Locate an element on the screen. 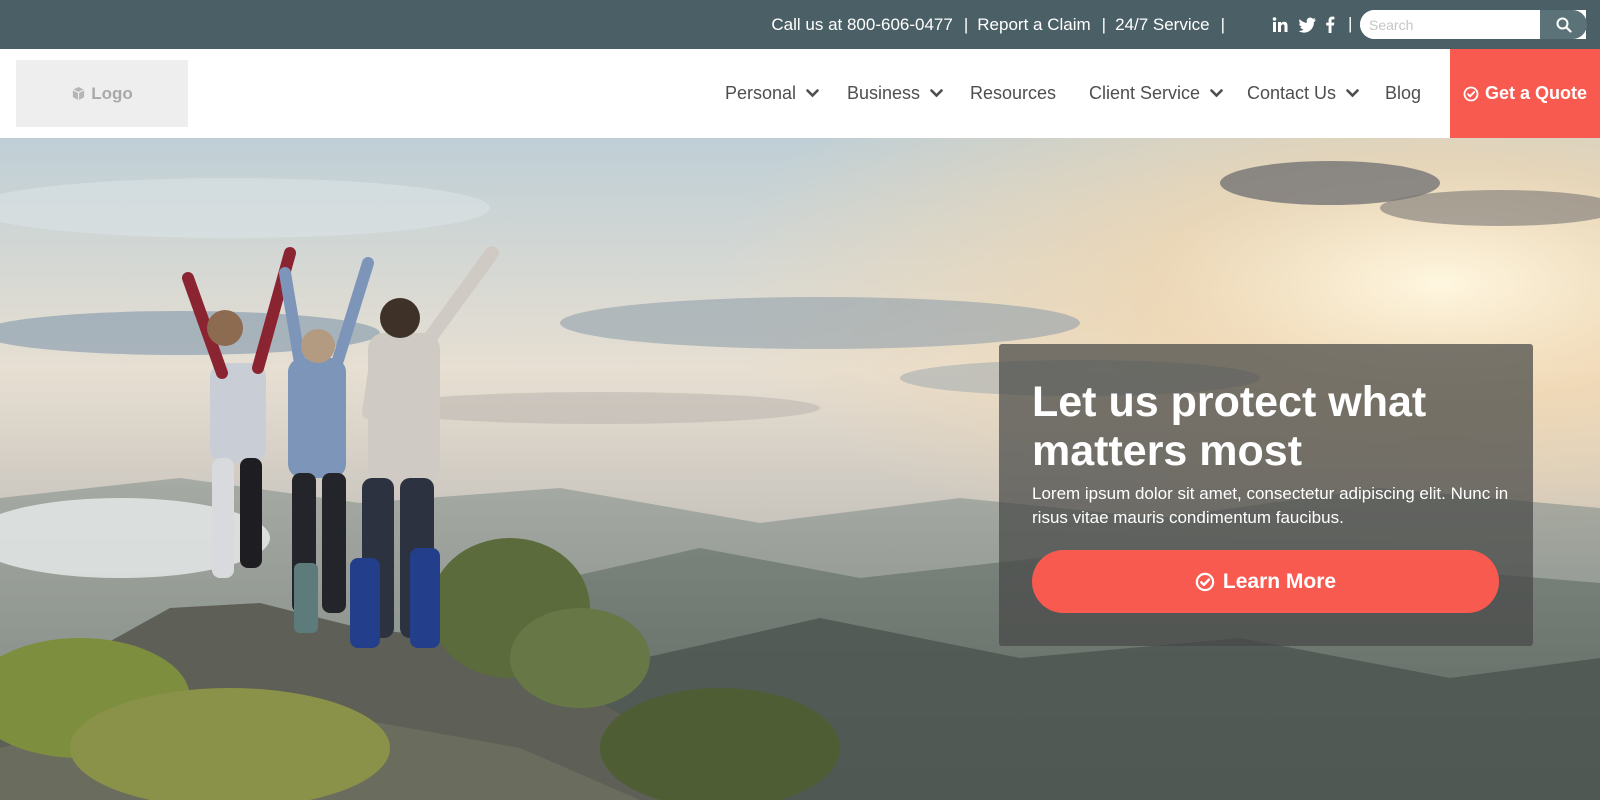  nav-label: Business is located at coordinates (884, 93).